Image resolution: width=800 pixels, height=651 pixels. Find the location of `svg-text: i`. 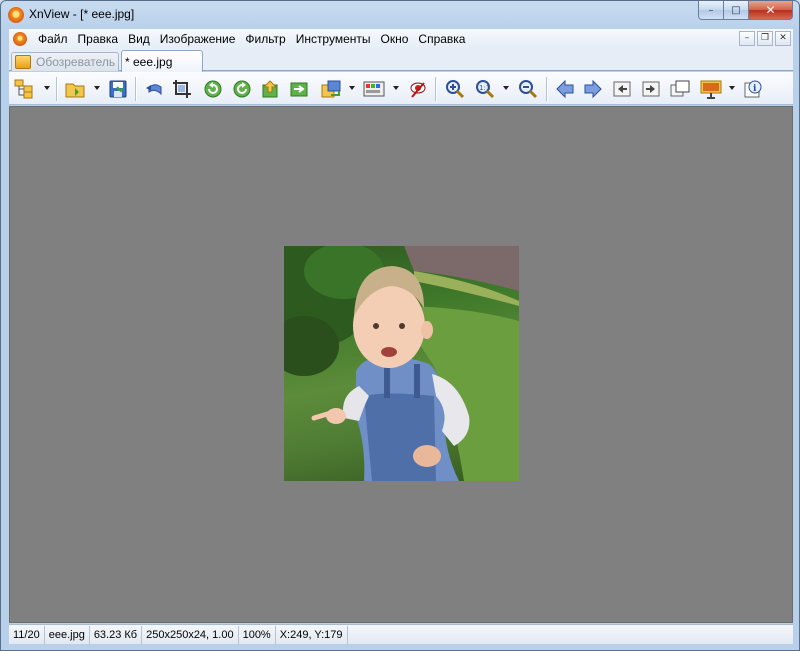

svg-text: i is located at coordinates (755, 89).